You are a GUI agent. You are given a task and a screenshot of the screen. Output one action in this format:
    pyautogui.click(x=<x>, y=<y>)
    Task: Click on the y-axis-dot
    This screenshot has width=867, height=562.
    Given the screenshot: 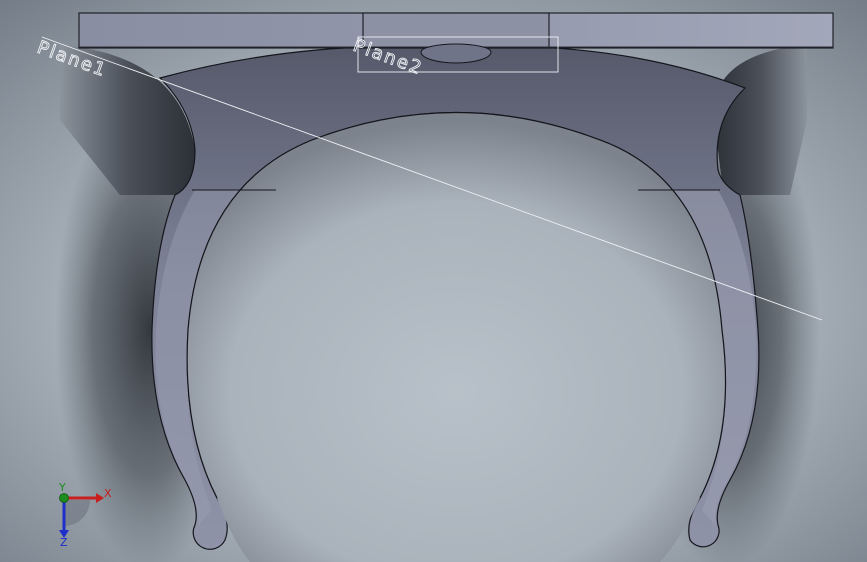 What is the action you would take?
    pyautogui.click(x=64, y=498)
    